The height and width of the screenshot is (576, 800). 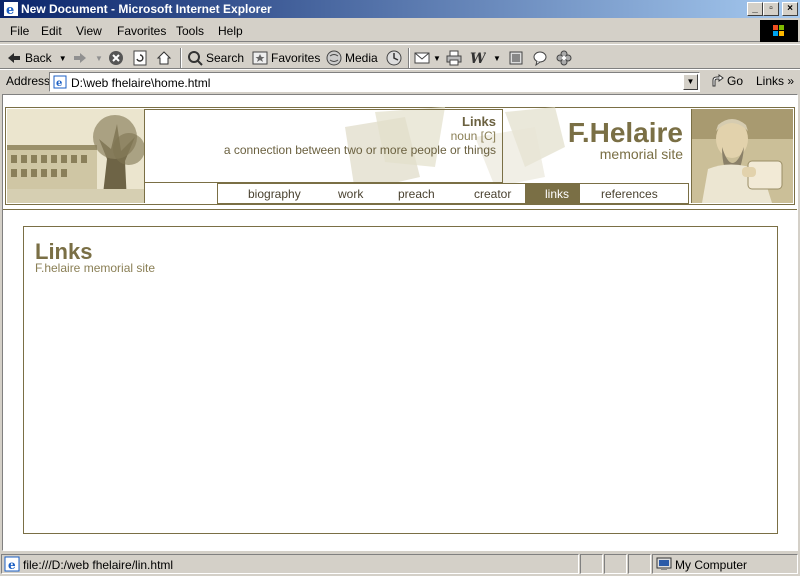 I want to click on favorites-star-icon, so click(x=260, y=58).